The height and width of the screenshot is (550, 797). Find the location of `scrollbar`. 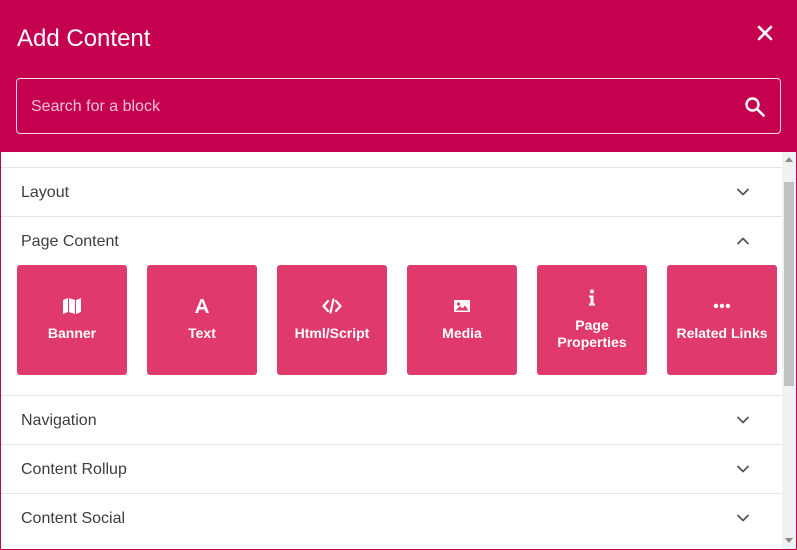

scrollbar is located at coordinates (789, 350).